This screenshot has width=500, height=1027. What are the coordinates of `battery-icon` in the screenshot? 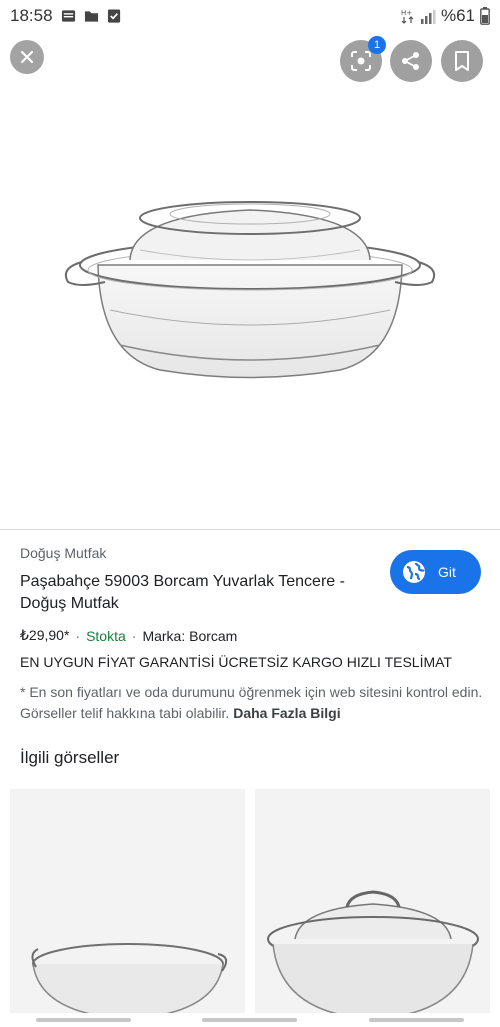 It's located at (485, 16).